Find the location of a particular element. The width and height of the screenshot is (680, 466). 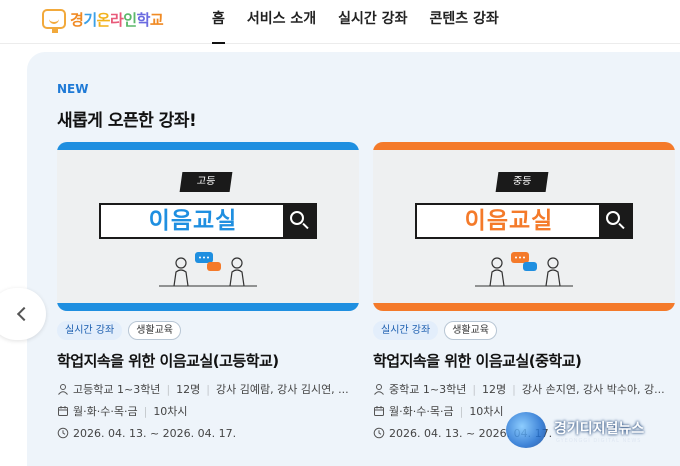

grade-tag: 고등 is located at coordinates (206, 182).